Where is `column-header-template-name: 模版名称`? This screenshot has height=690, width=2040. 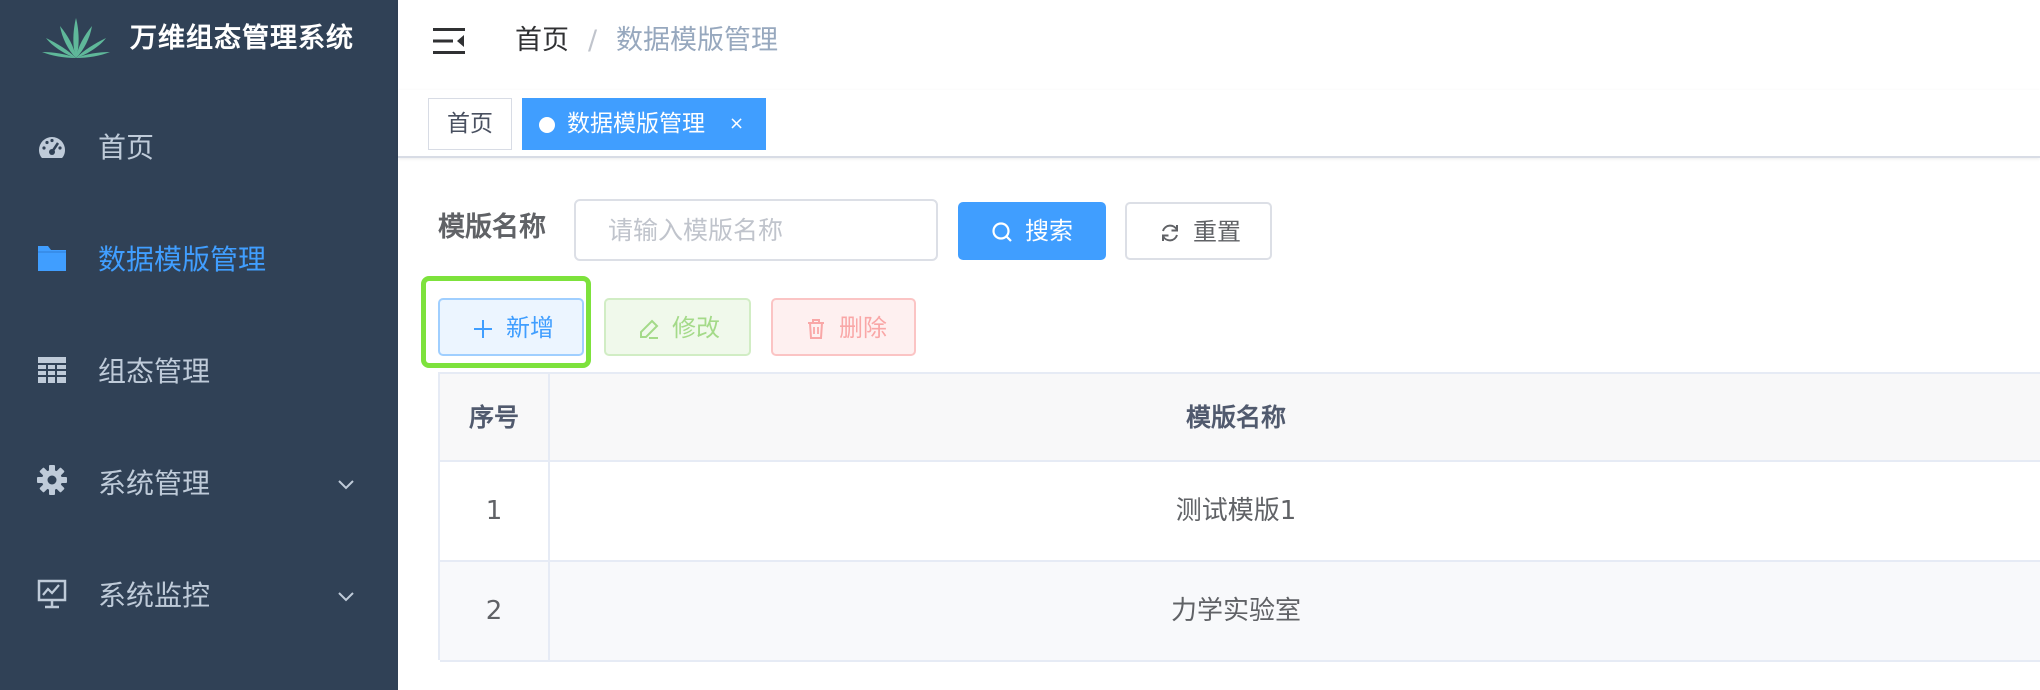
column-header-template-name: 模版名称 is located at coordinates (1236, 418).